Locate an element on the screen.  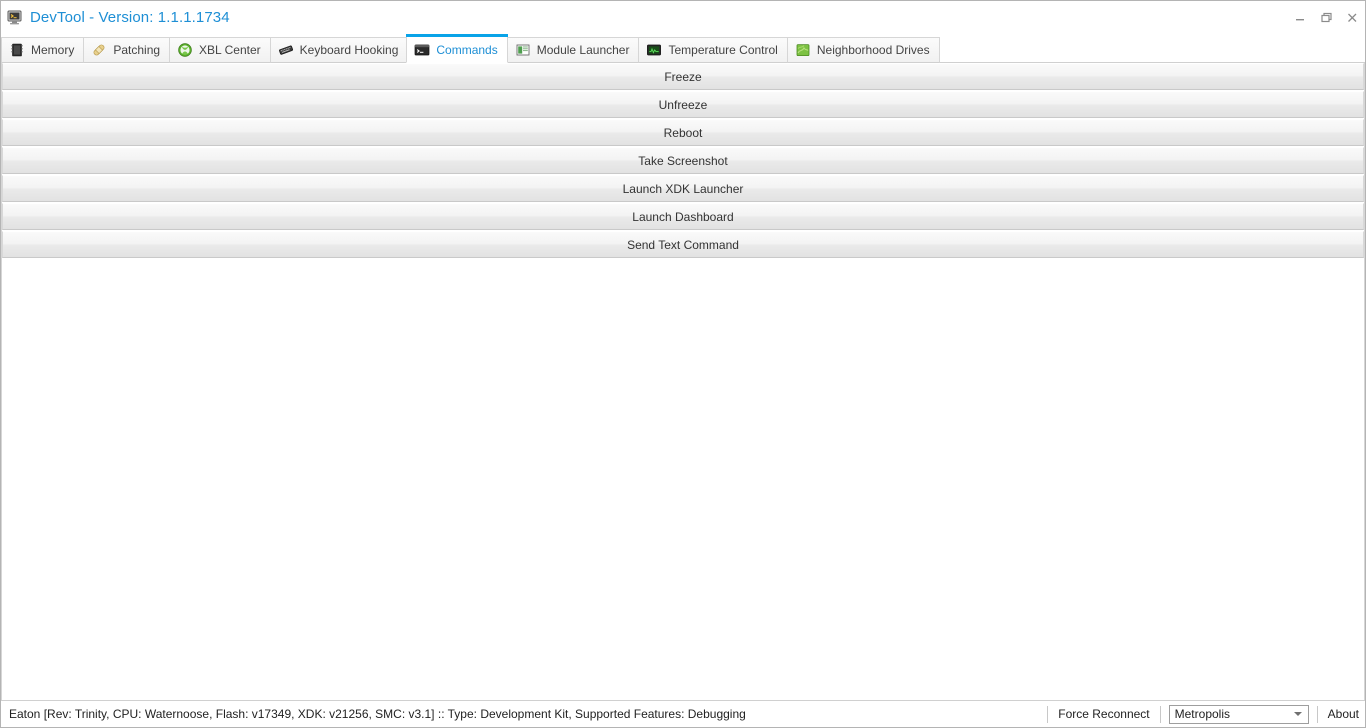
status-bar-controls: Force Reconnect Metropolis About is located at coordinates (1200, 714).